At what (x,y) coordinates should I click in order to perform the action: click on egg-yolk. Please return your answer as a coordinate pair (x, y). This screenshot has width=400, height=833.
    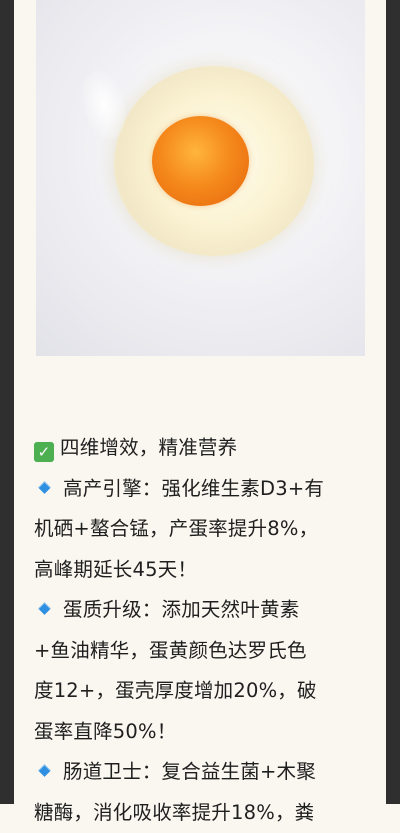
    Looking at the image, I should click on (200, 161).